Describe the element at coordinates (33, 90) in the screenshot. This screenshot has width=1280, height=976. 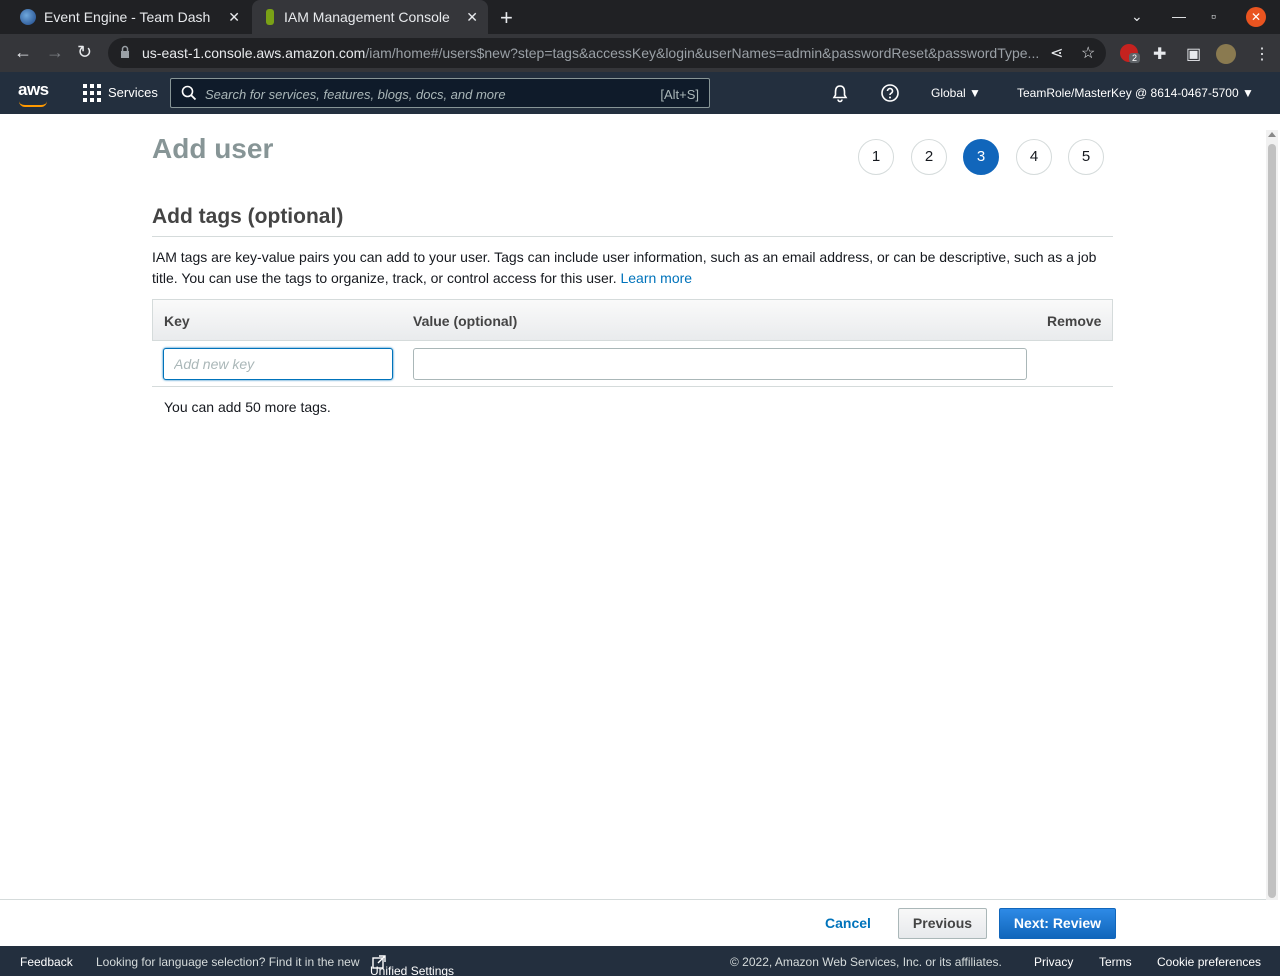
I see `aws-logo: aws` at that location.